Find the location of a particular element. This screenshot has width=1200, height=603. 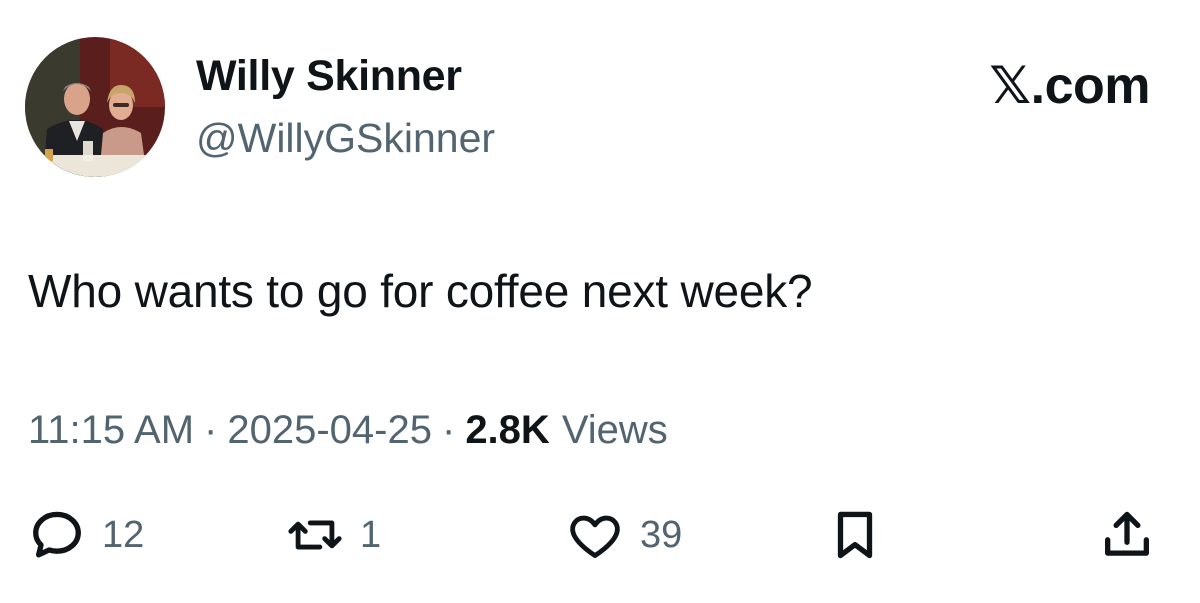

tweet-text: Who wants to go for coffee next week? is located at coordinates (420, 291).